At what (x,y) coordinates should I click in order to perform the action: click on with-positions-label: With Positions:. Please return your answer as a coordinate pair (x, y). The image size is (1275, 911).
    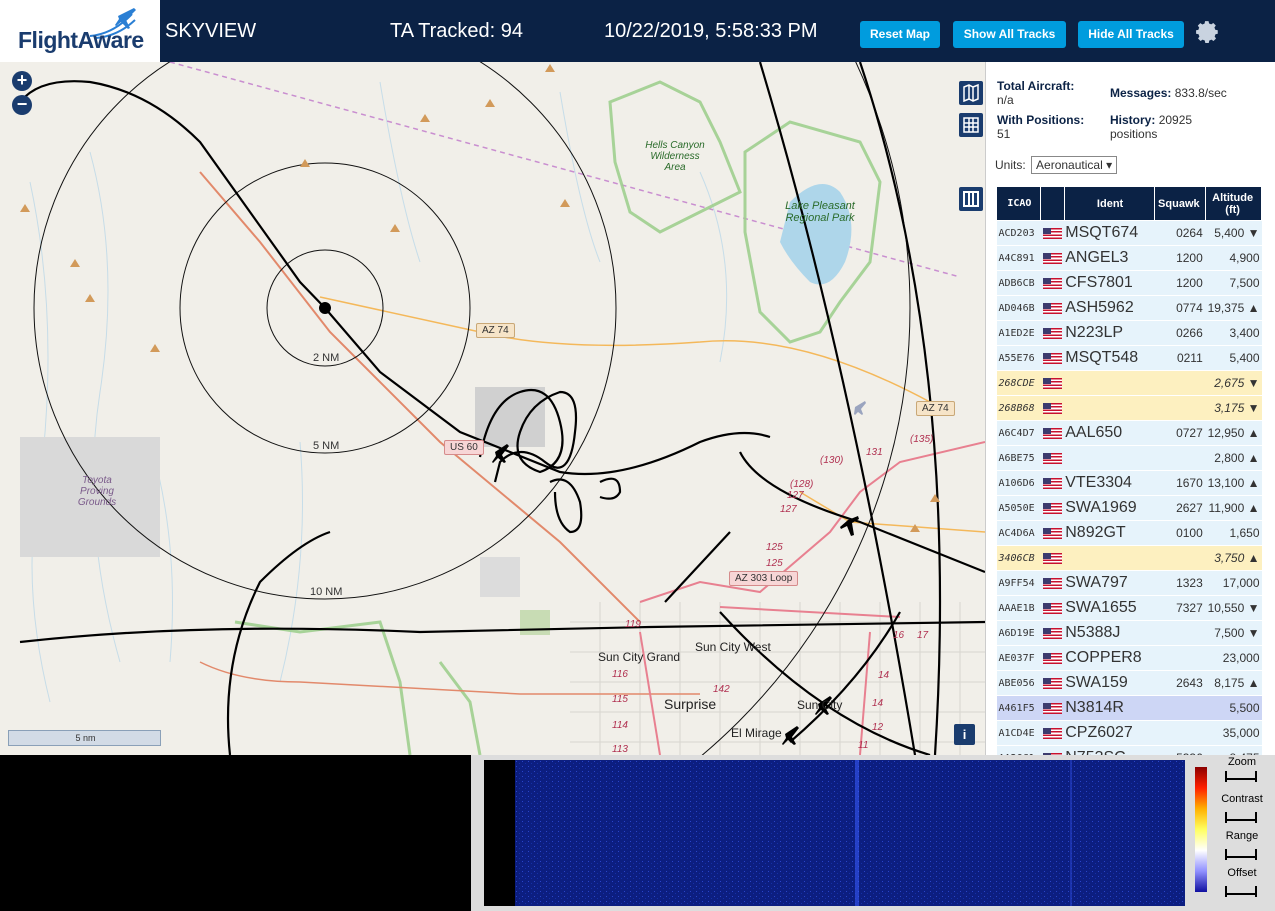
    Looking at the image, I should click on (1041, 120).